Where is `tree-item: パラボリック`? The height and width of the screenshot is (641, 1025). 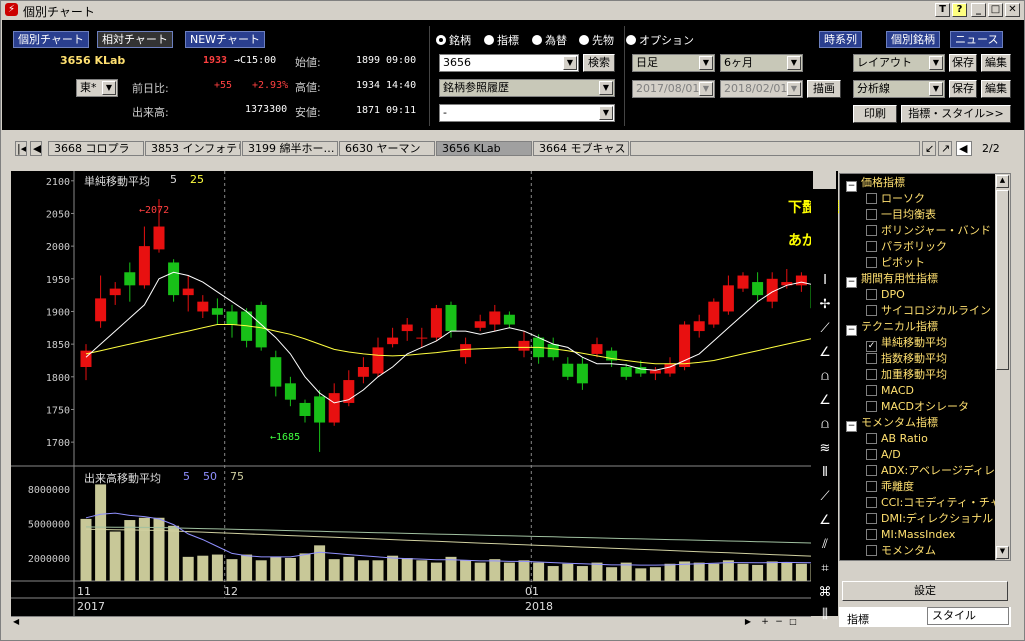 tree-item: パラボリック is located at coordinates (906, 247).